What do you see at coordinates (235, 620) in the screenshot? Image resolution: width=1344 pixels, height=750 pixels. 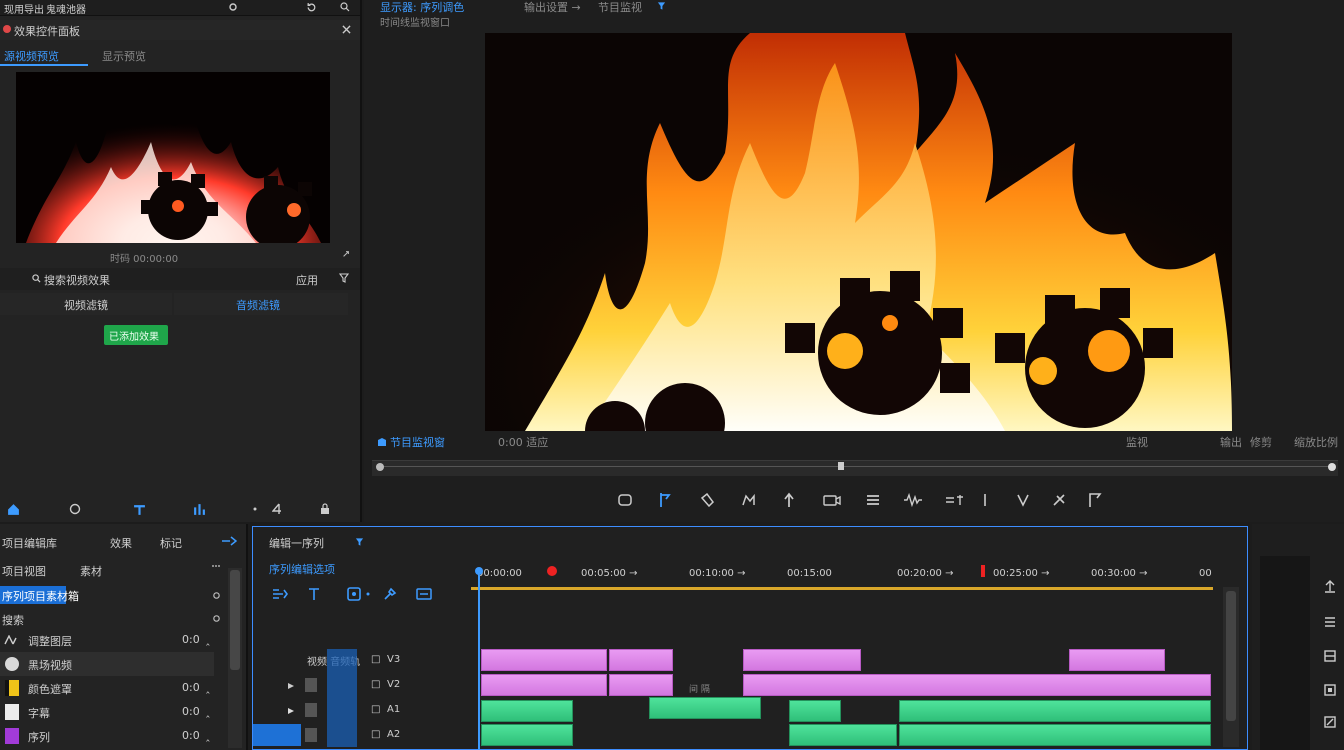 I see `project-scroll-thumb` at bounding box center [235, 620].